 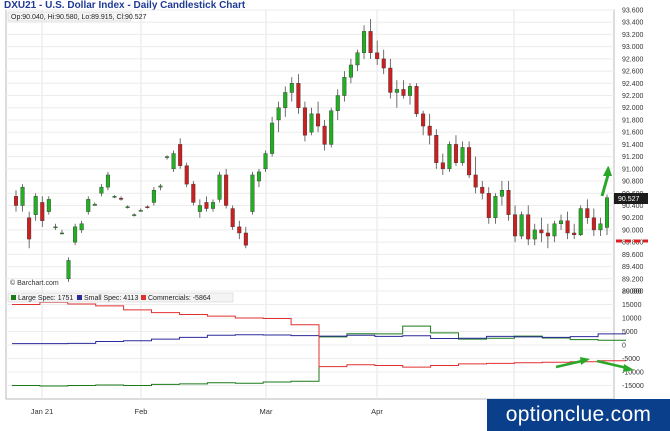 I want to click on price-tick-label: 93.400, so click(x=633, y=23).